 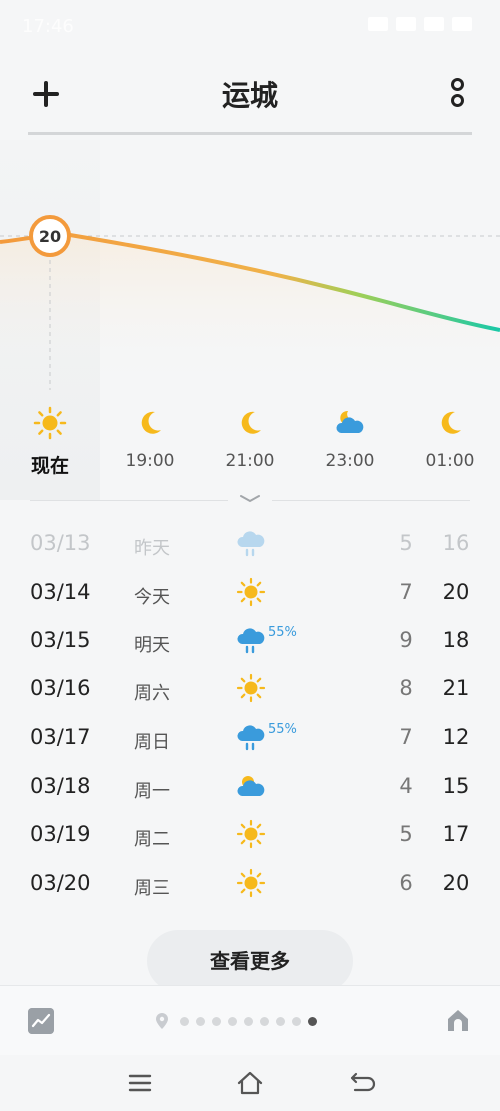 I want to click on daily-row-0316: 03/16 周六 8 21, so click(x=250, y=691).